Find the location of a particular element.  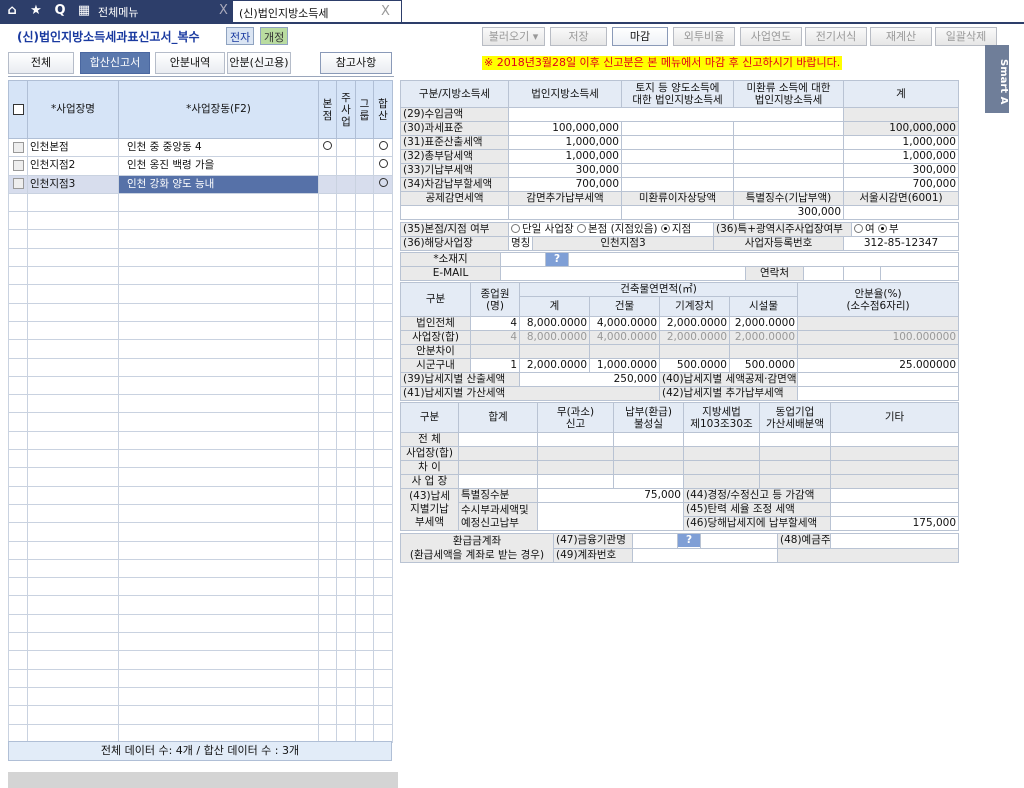

workplace-dong: 인천 중 중앙동 4 is located at coordinates (218, 147).